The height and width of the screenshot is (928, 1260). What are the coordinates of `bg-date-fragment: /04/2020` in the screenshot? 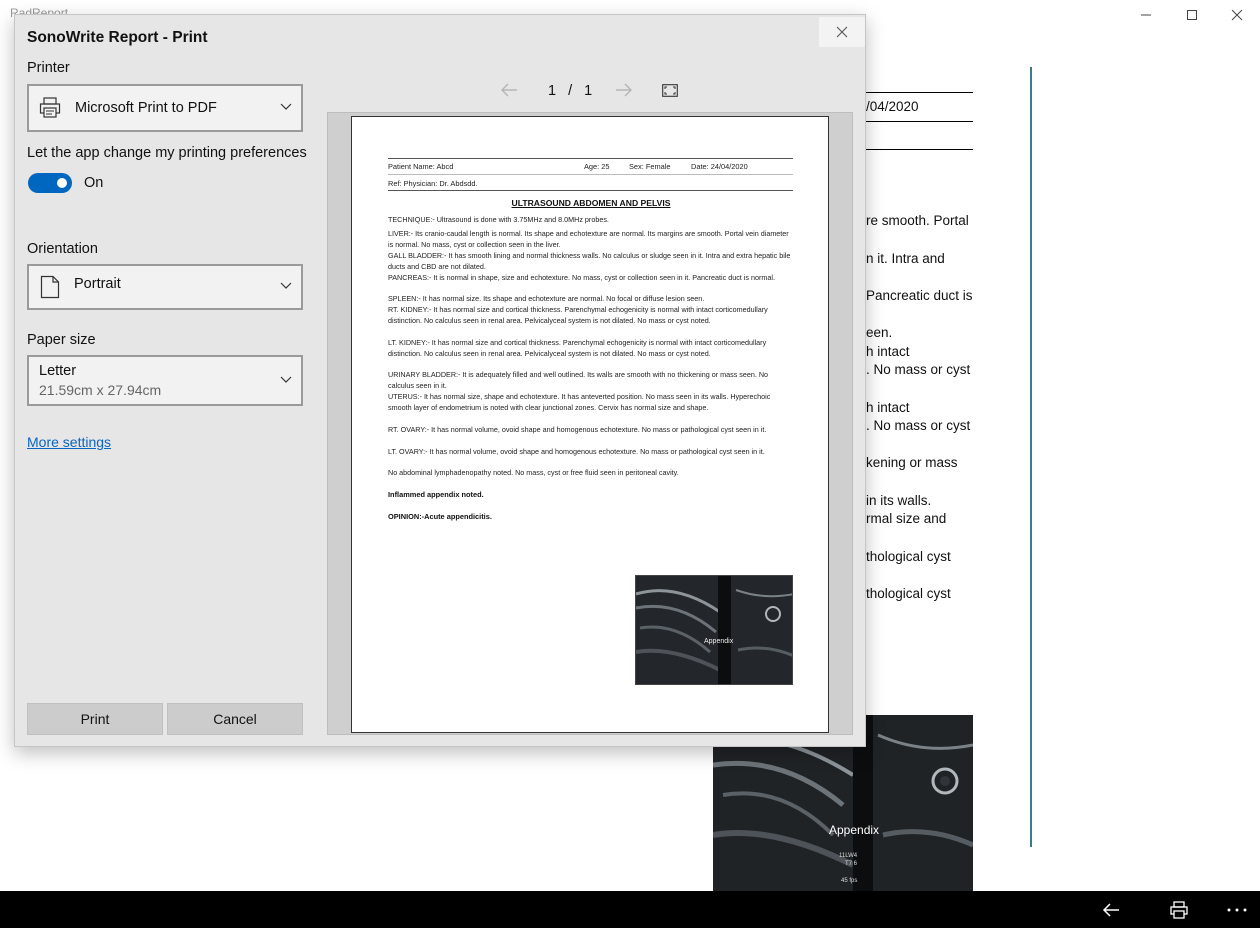 It's located at (892, 106).